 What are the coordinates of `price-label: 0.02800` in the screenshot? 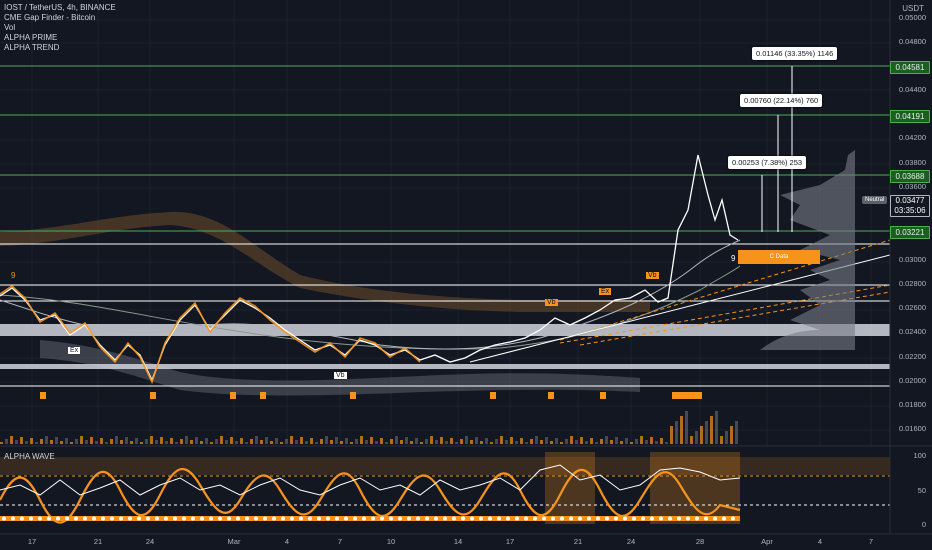 It's located at (912, 283).